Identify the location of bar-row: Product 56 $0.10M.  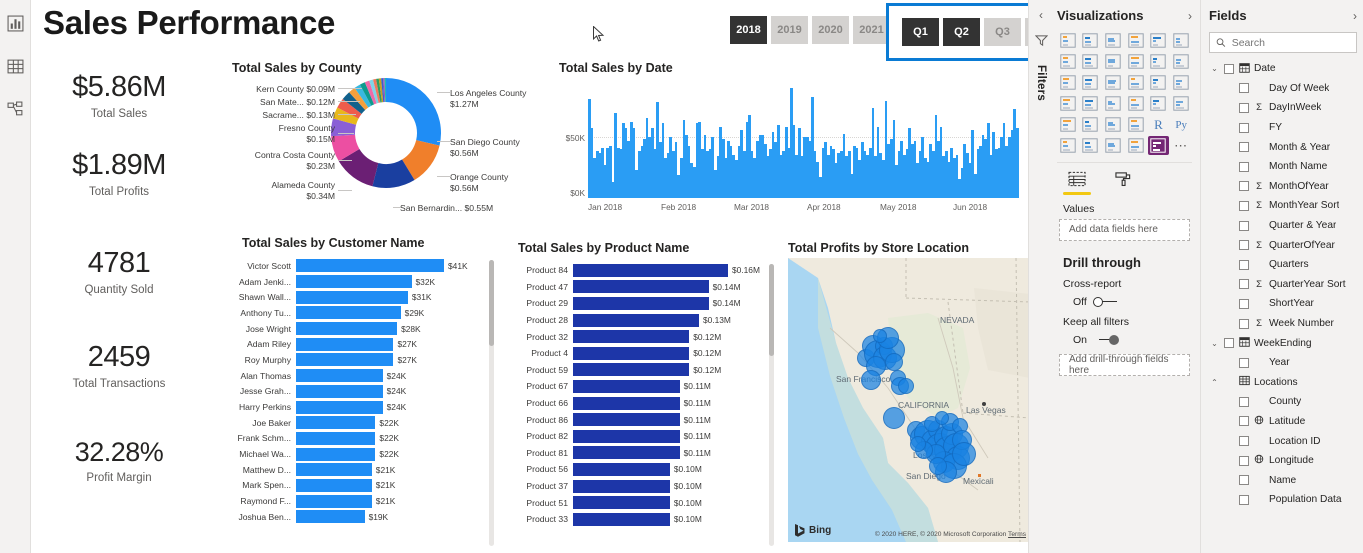
(645, 469).